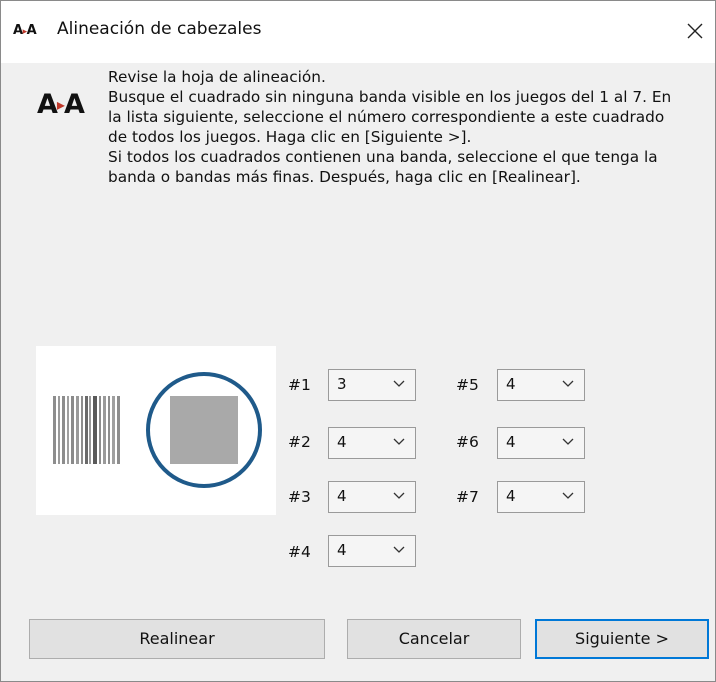 The height and width of the screenshot is (682, 716). What do you see at coordinates (541, 443) in the screenshot?
I see `set-6-select: 4` at bounding box center [541, 443].